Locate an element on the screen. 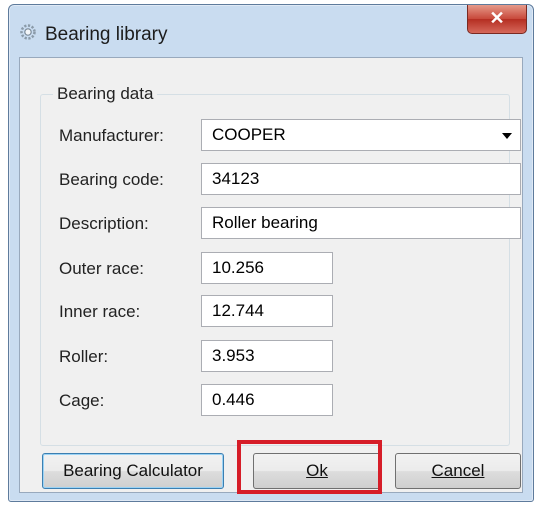 This screenshot has width=542, height=511. outer-race-field: 10.256 is located at coordinates (267, 268).